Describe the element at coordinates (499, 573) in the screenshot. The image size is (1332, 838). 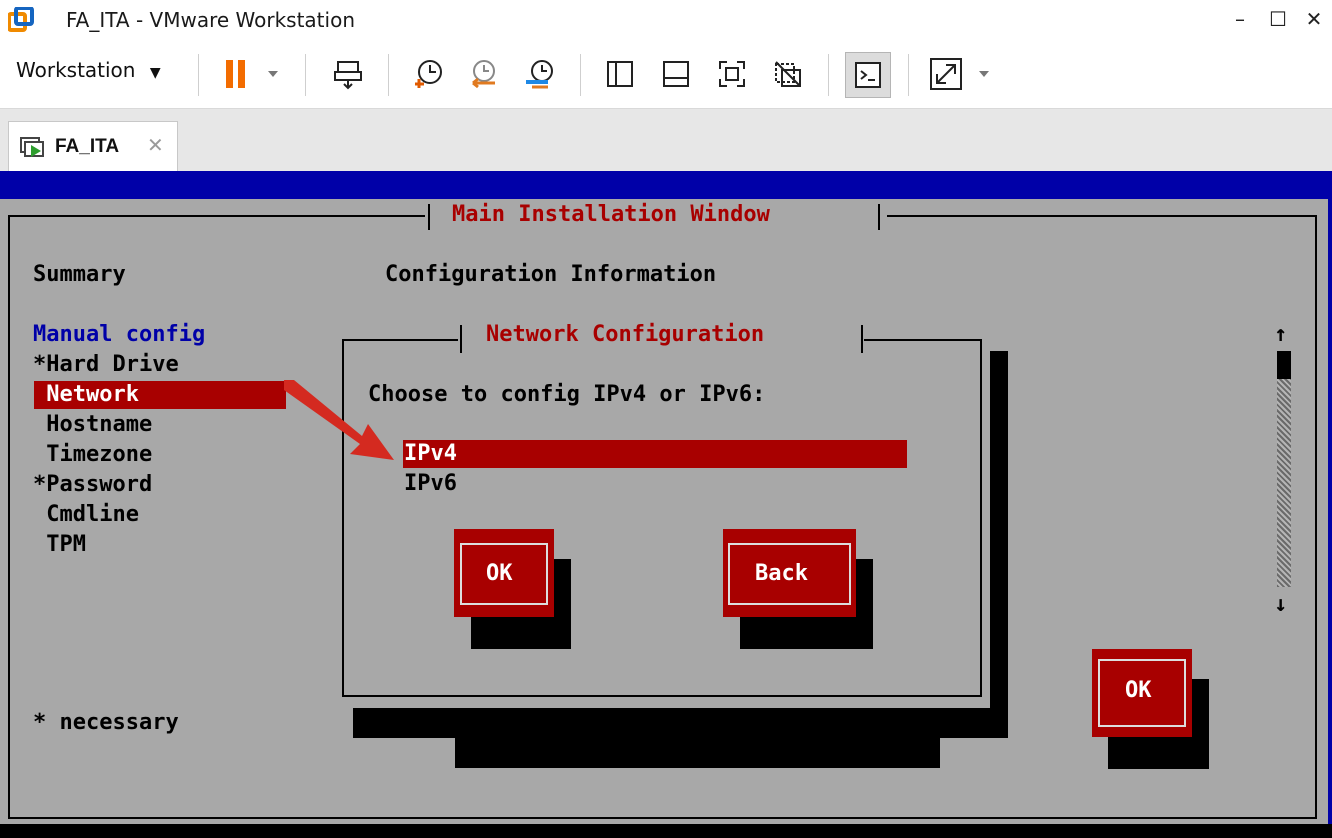
I see `dialog-ok-label: OK` at that location.